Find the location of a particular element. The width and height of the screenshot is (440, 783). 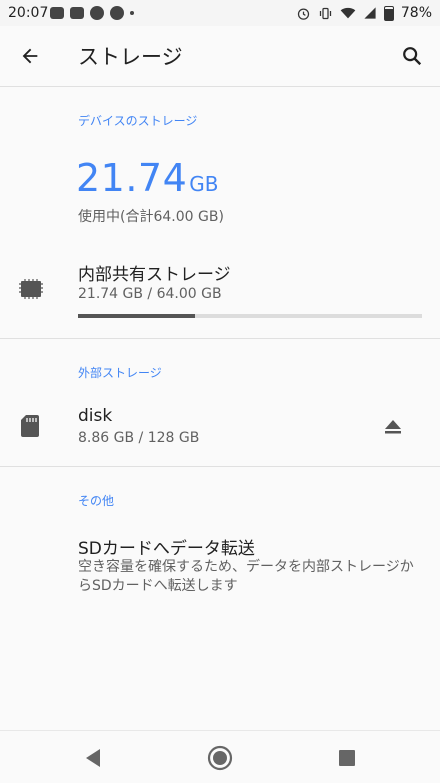

search-button is located at coordinates (412, 56).